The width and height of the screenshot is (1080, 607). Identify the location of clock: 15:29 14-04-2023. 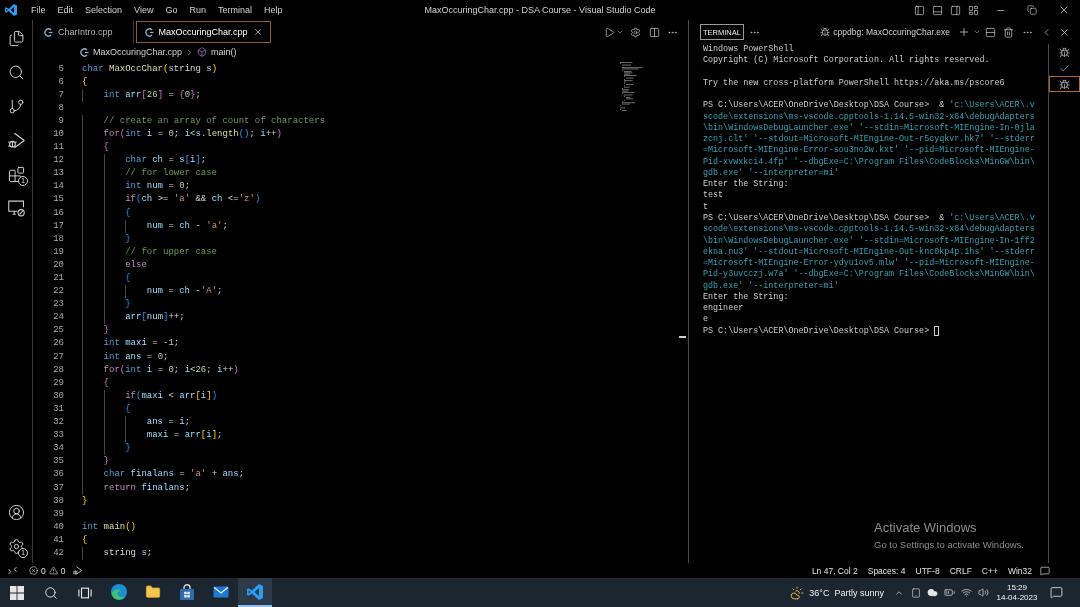
(1017, 592).